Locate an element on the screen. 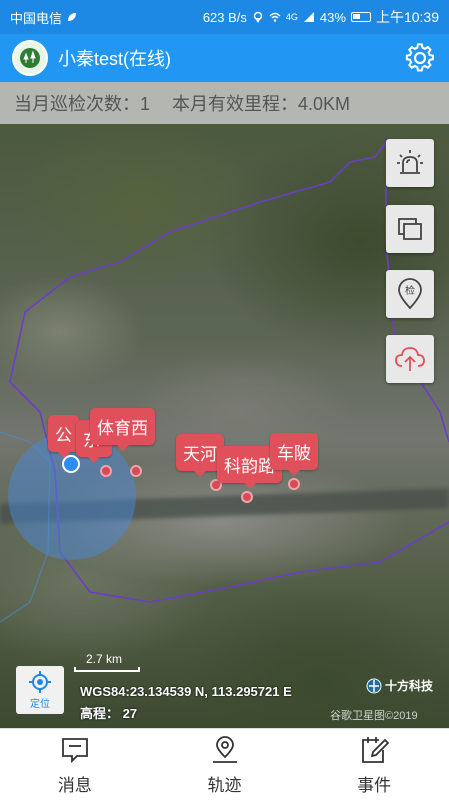 The image size is (449, 801). nav-label: 消息 is located at coordinates (74, 785).